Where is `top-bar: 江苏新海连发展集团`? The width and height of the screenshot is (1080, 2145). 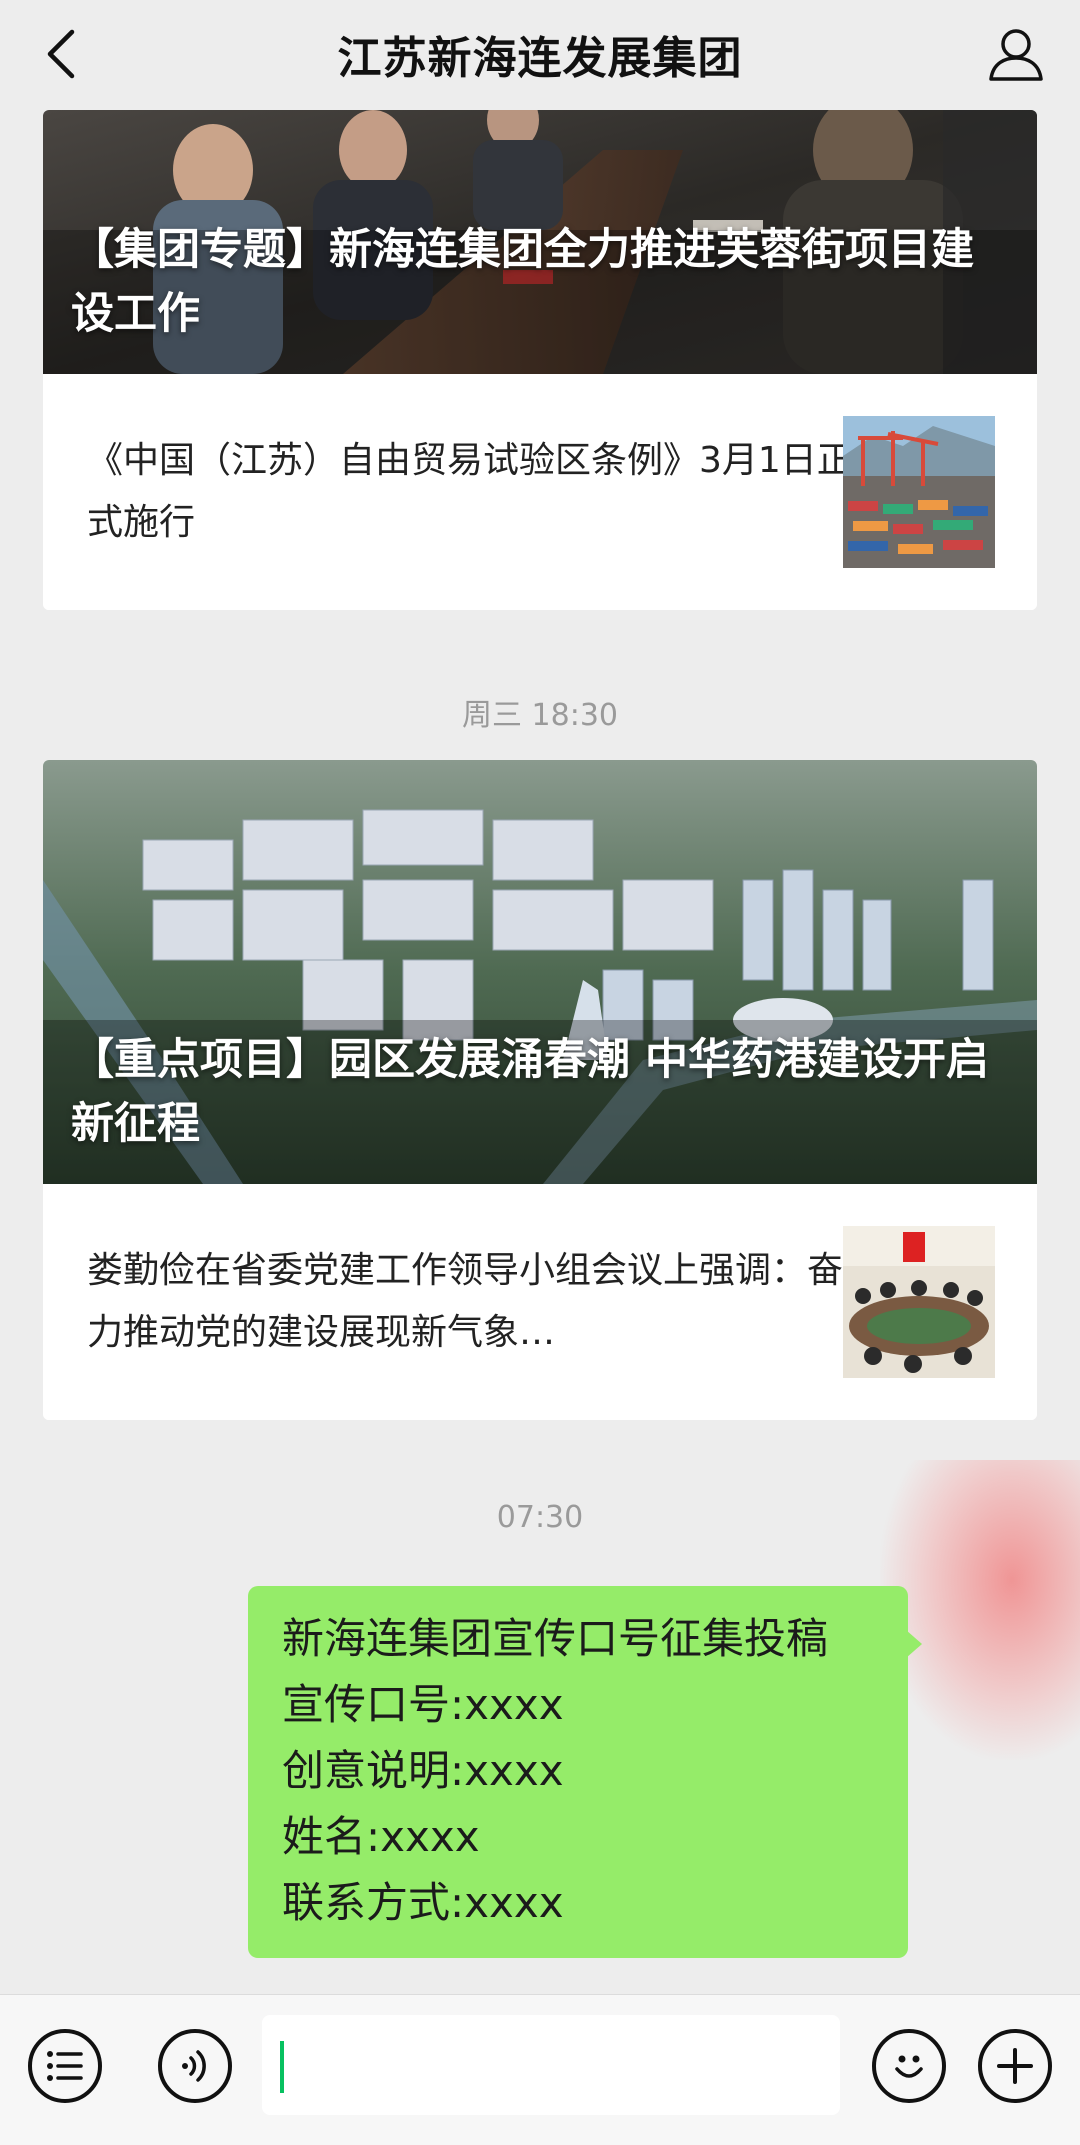 top-bar: 江苏新海连发展集团 is located at coordinates (540, 54).